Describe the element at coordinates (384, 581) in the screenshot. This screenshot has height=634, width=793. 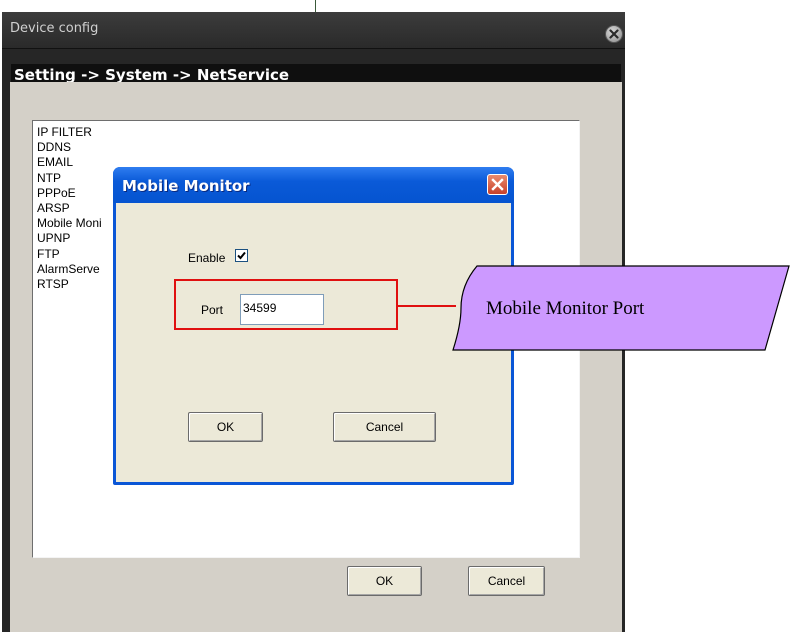
I see `ok-button: OK` at that location.